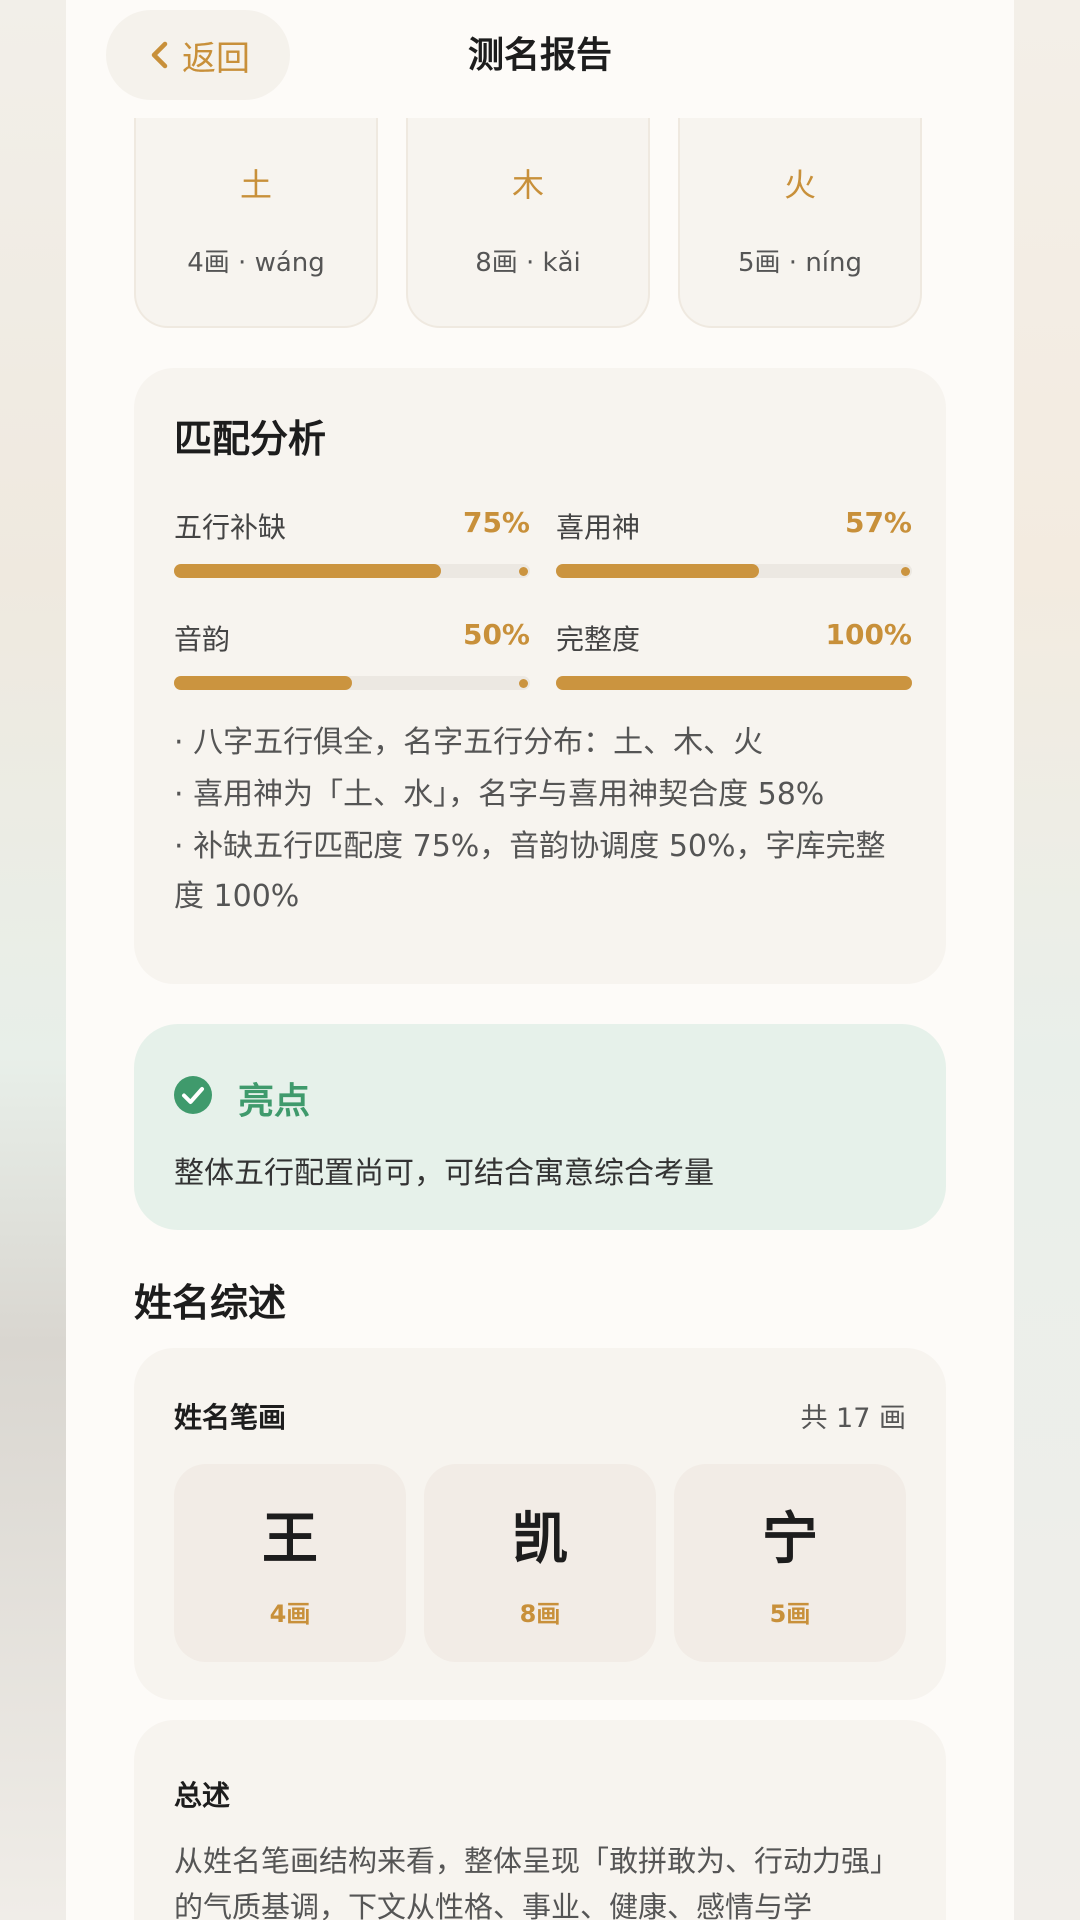 The width and height of the screenshot is (1080, 1920). Describe the element at coordinates (499, 794) in the screenshot. I see `bullet-item: · 喜用神为「土、水」，名字与喜用神契合度 58%` at that location.